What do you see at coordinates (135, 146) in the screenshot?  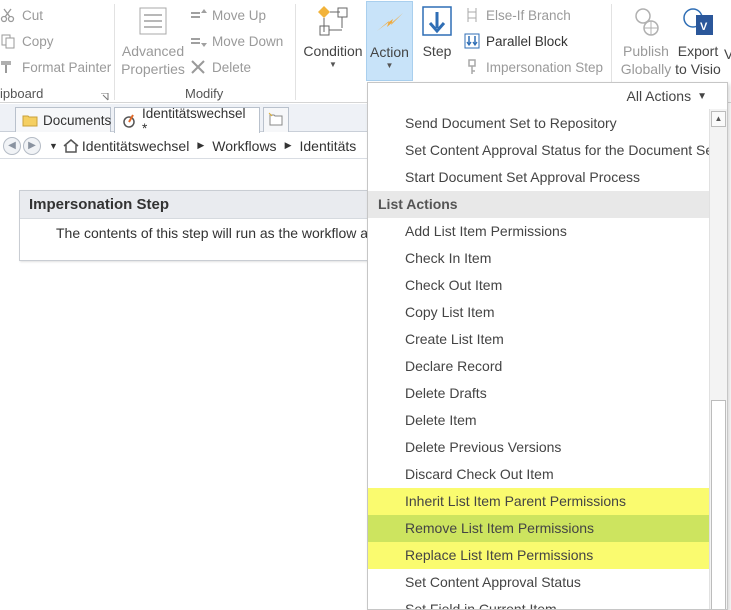 I see `breadcrumb-item-site: Identitätswechsel` at bounding box center [135, 146].